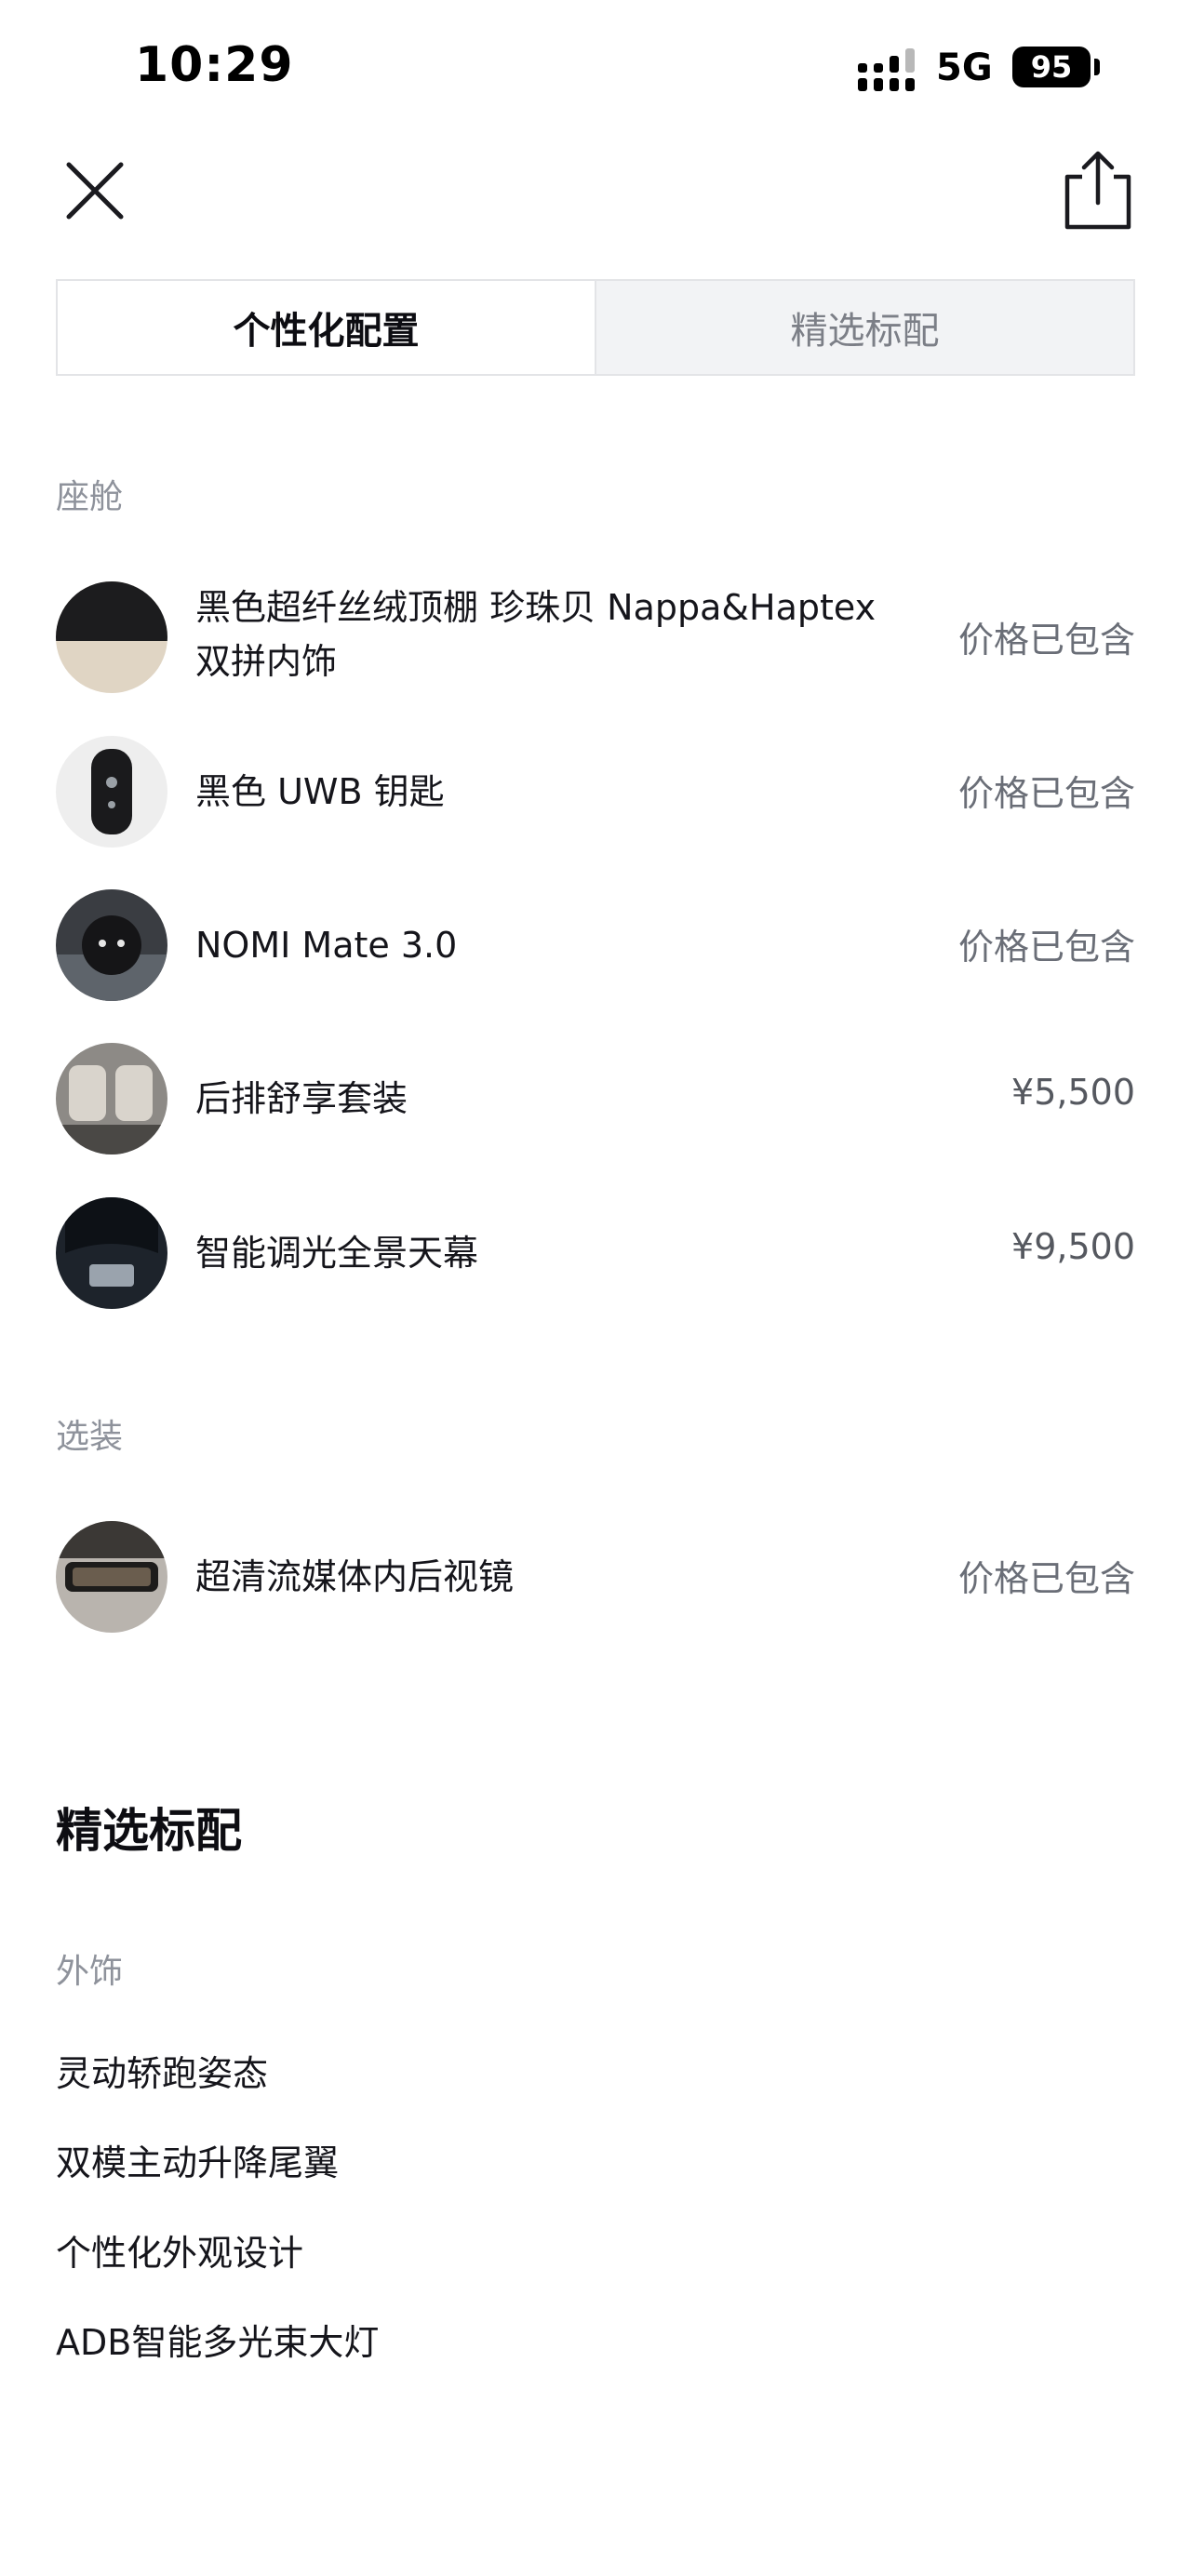 The height and width of the screenshot is (2576, 1191). I want to click on list-item-interior: 黑色超纤丝绒顶棚 珍珠贝 Nappa&Haptex 双拼内饰 价格已包含, so click(595, 637).